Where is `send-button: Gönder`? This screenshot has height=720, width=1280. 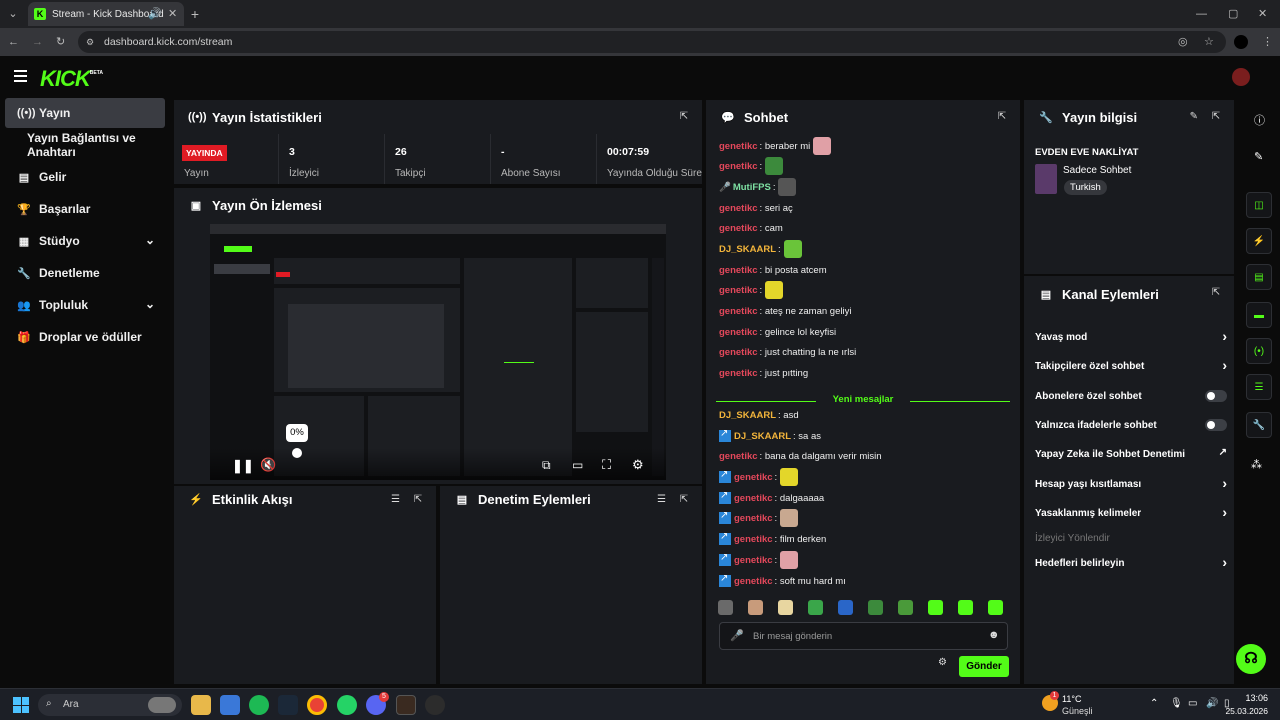 send-button: Gönder is located at coordinates (984, 666).